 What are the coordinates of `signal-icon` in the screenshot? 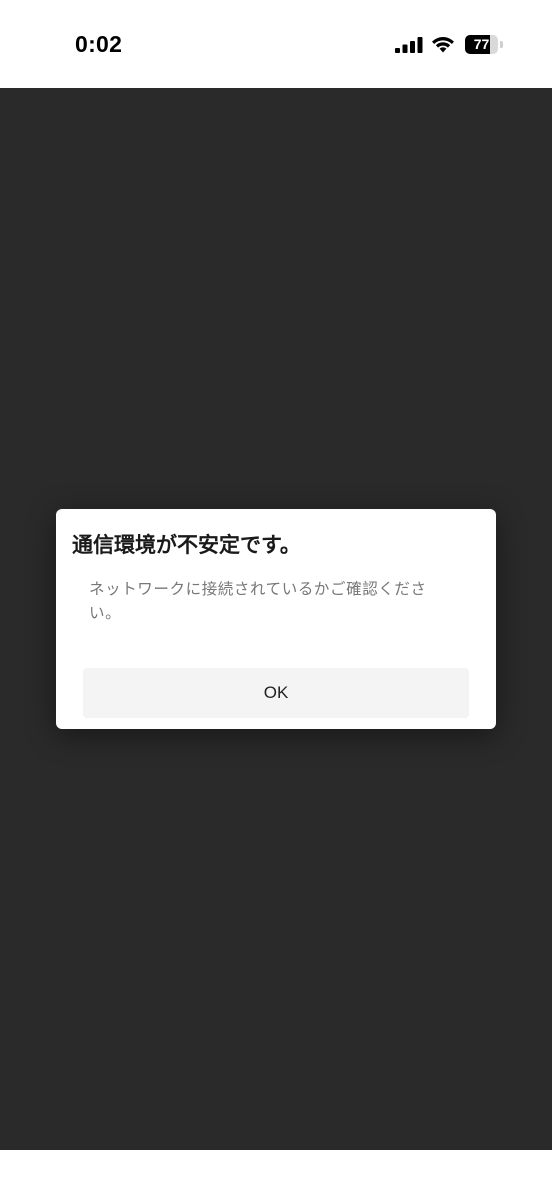 It's located at (409, 45).